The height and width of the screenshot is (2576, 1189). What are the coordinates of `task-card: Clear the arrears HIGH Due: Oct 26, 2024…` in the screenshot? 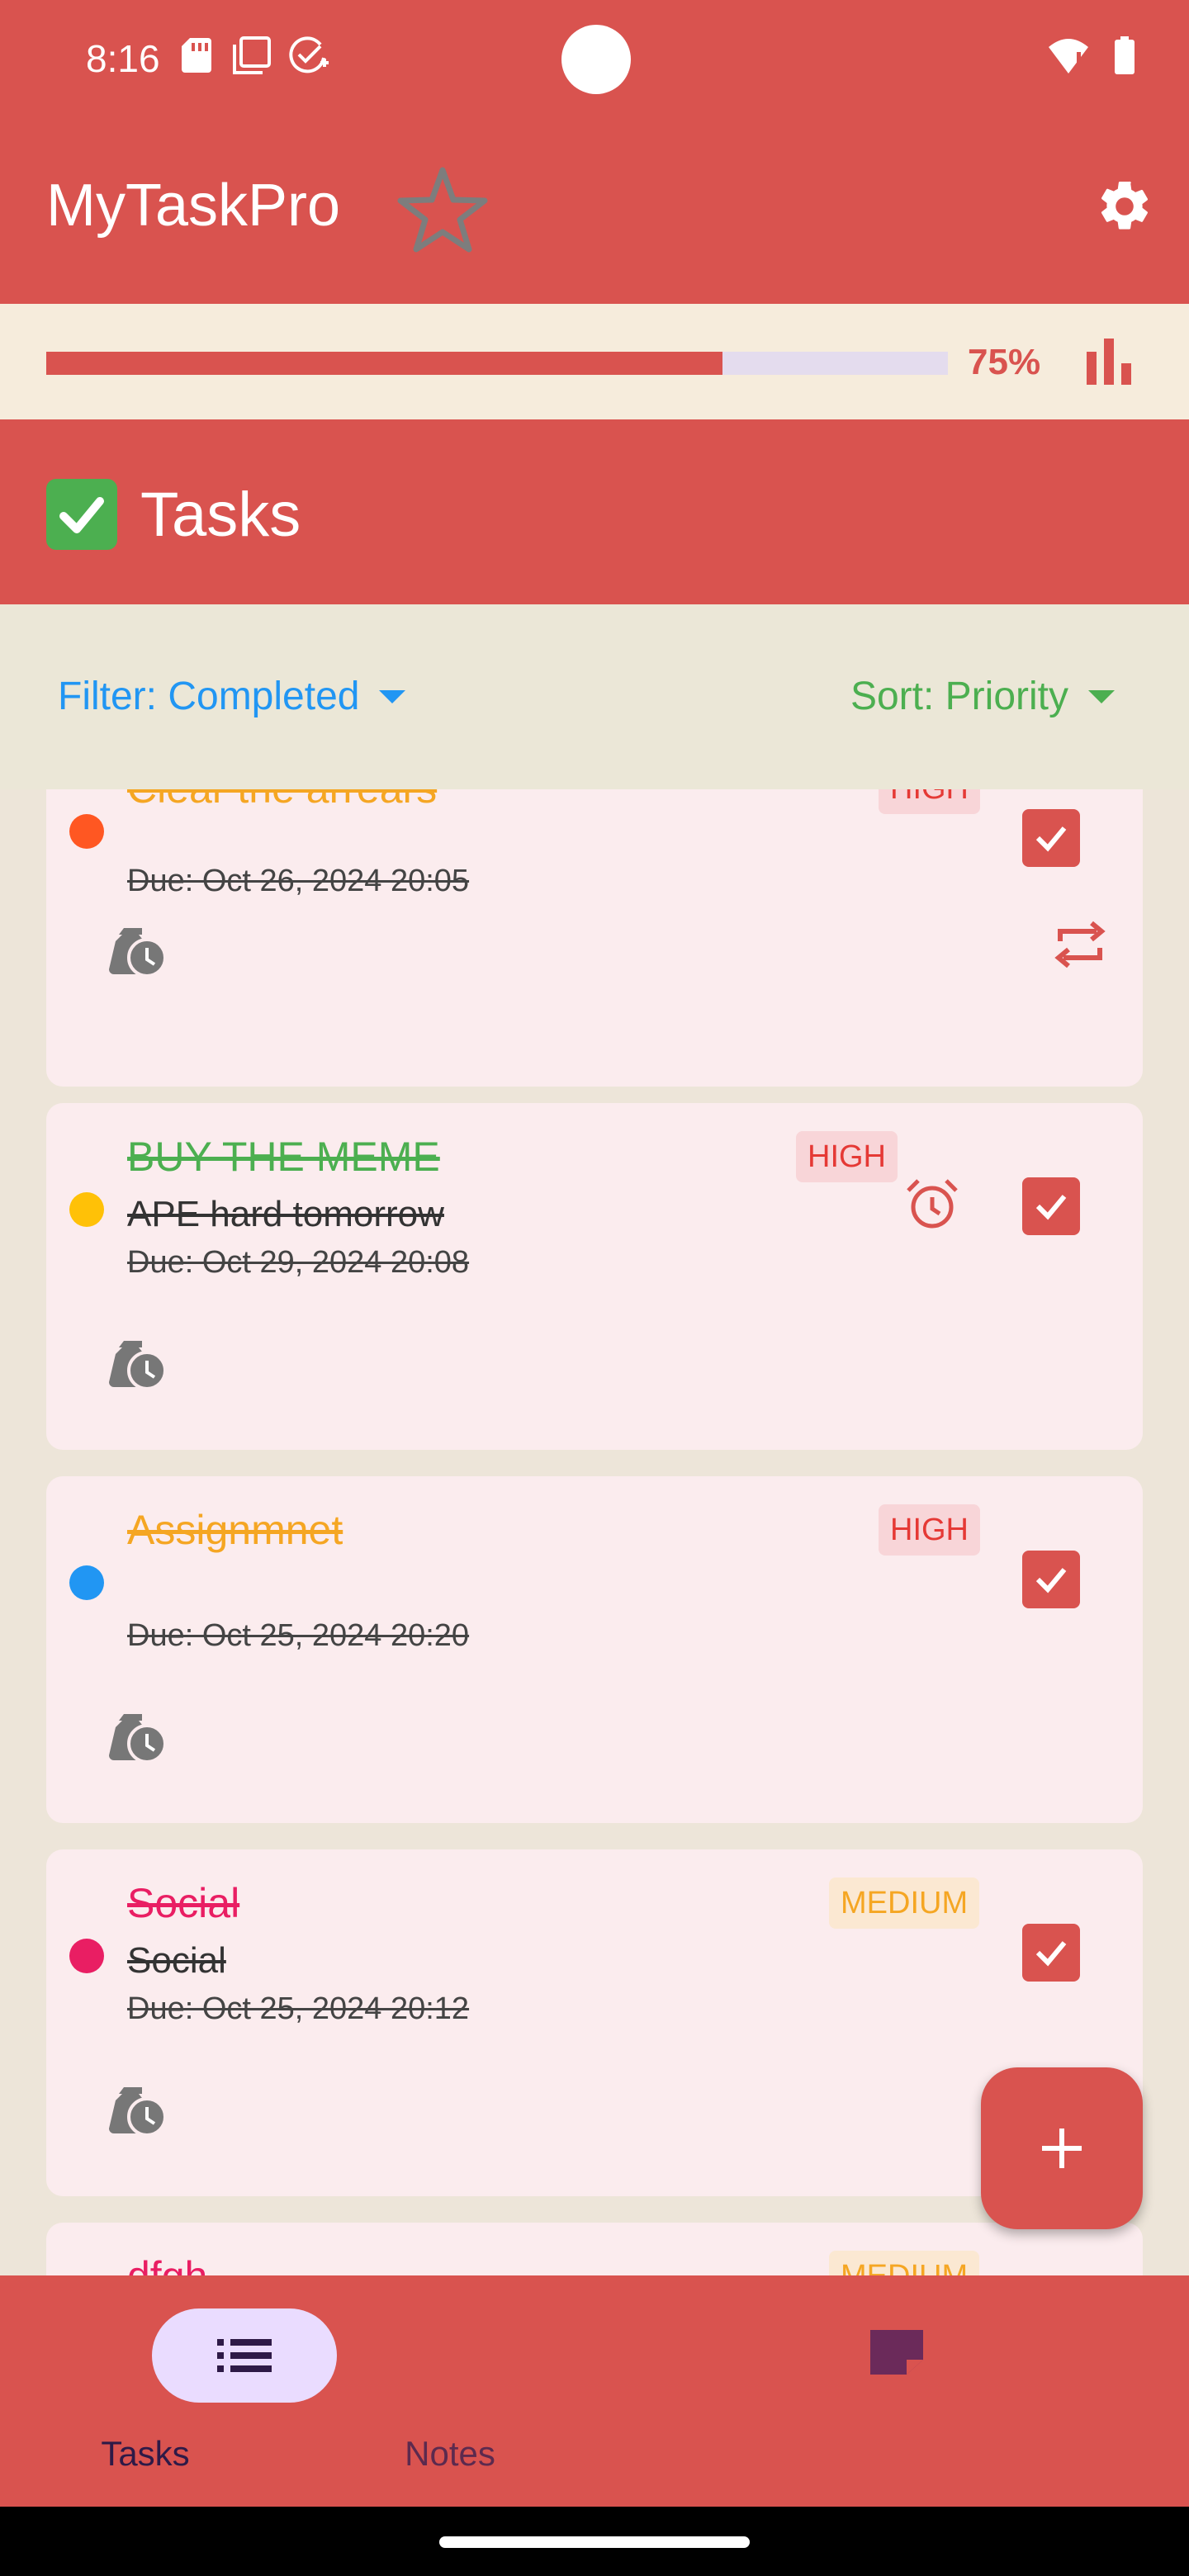 It's located at (594, 938).